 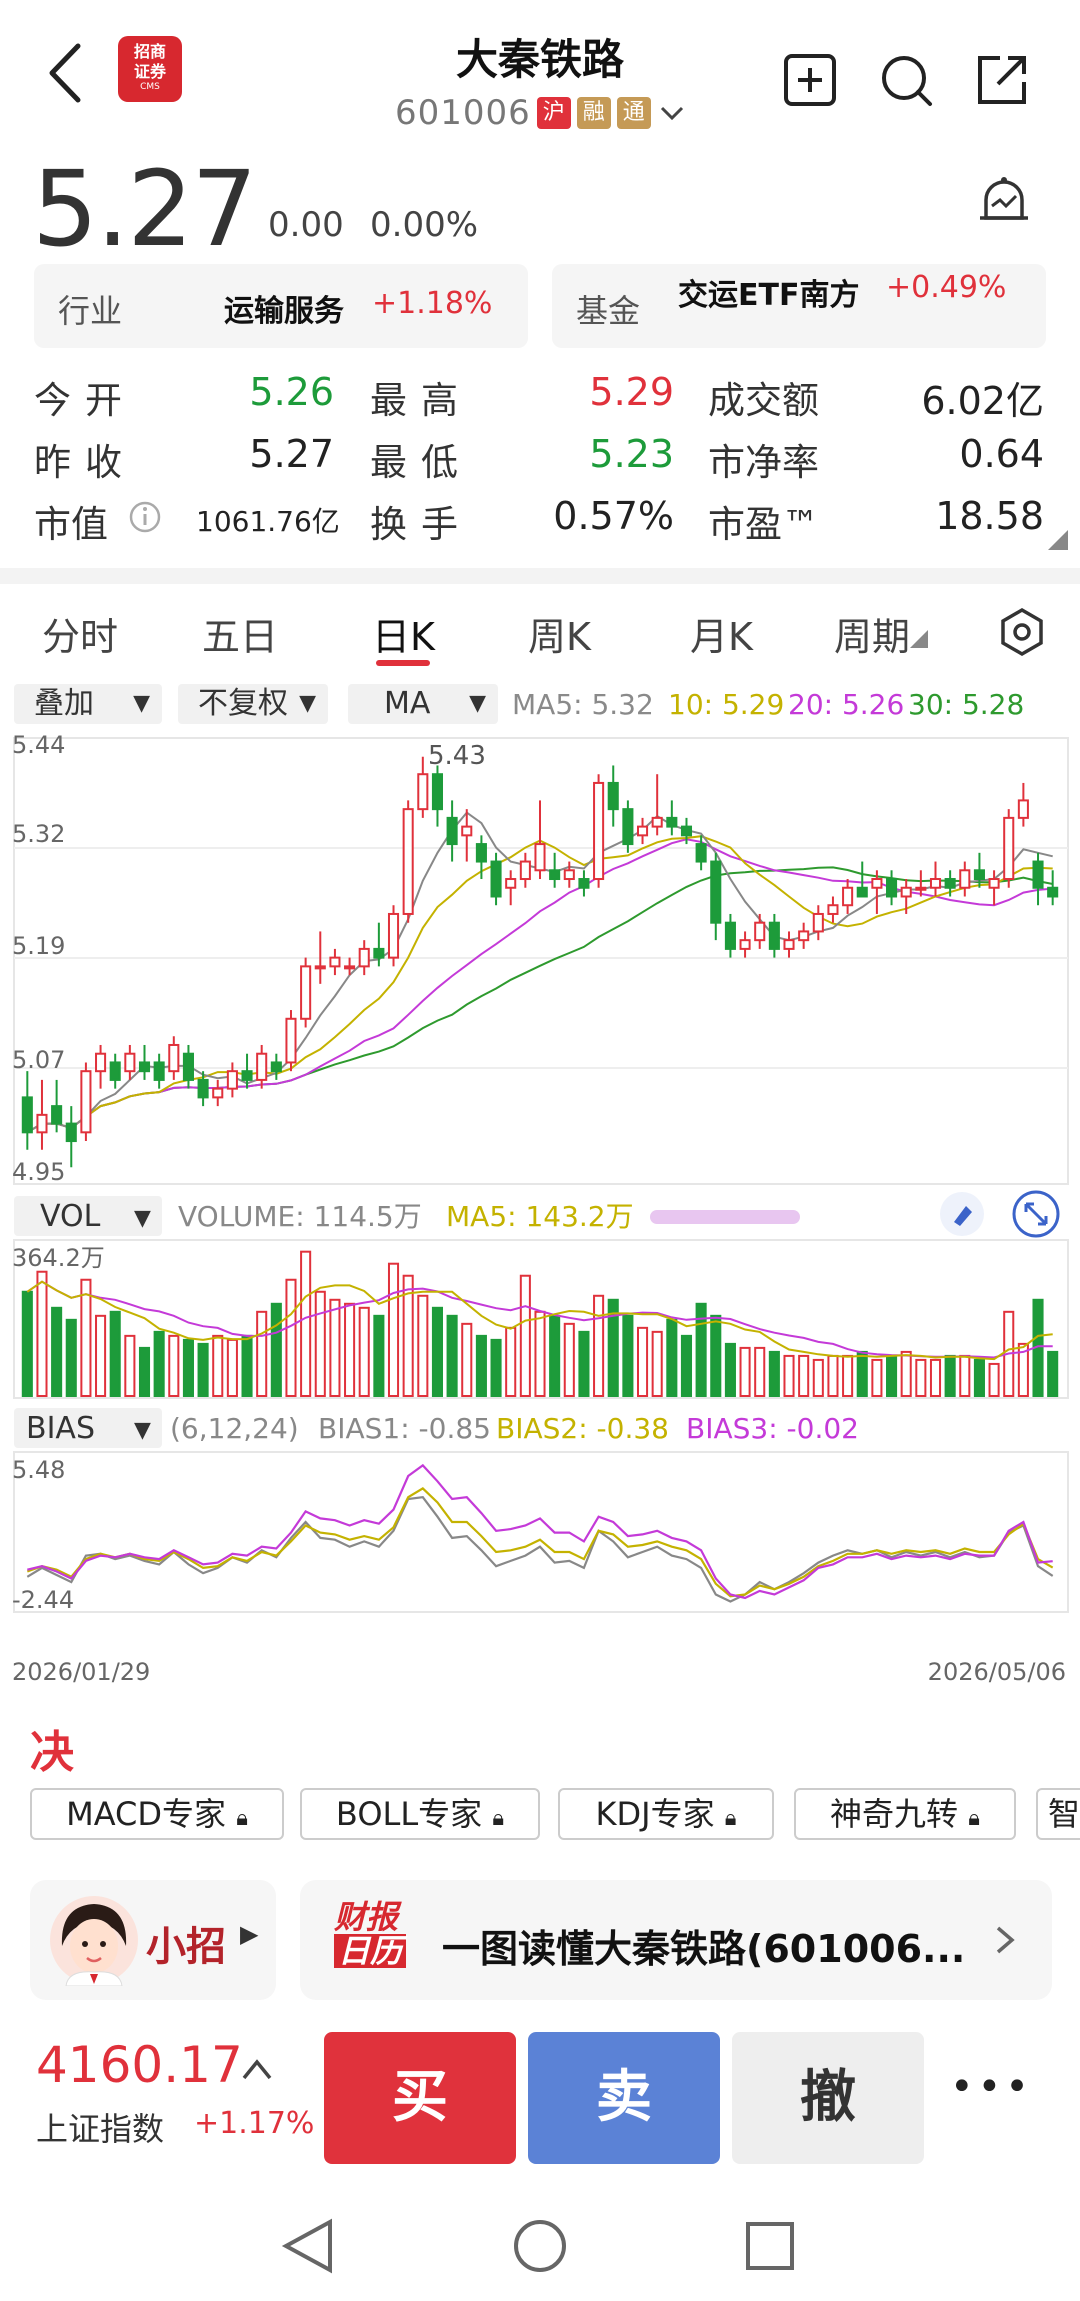 I want to click on overlay-select: 叠加 ▼, so click(x=88, y=704).